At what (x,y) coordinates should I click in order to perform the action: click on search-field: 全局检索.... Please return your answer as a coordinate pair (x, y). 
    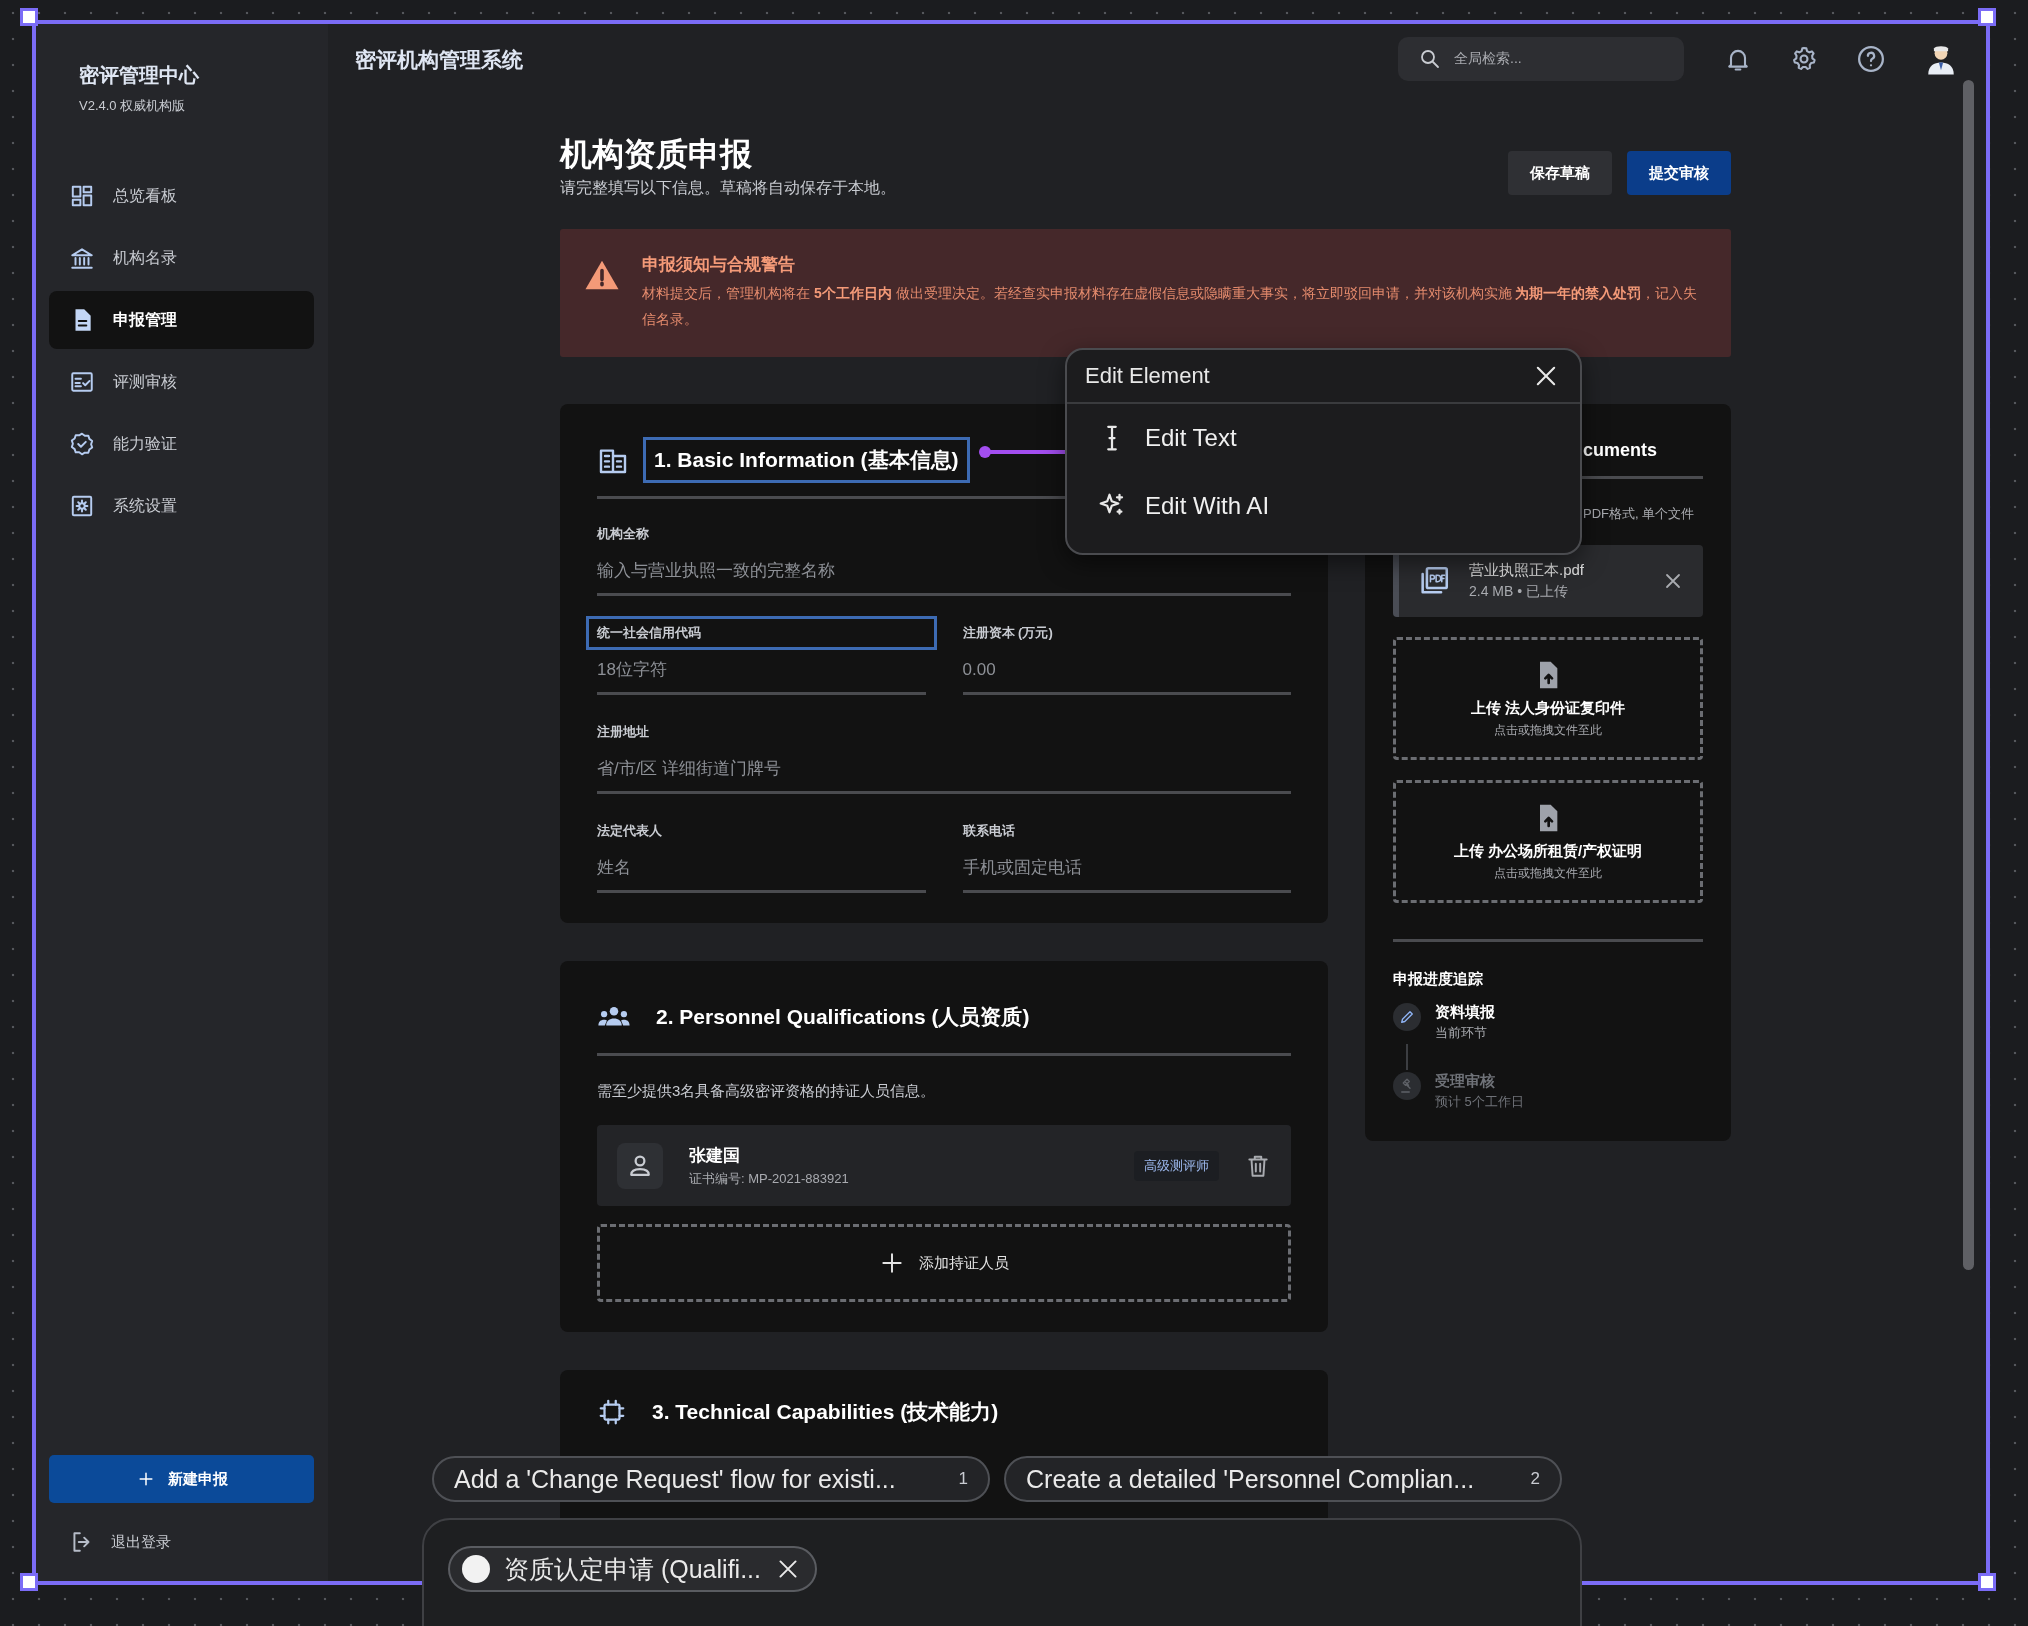
    Looking at the image, I should click on (1541, 59).